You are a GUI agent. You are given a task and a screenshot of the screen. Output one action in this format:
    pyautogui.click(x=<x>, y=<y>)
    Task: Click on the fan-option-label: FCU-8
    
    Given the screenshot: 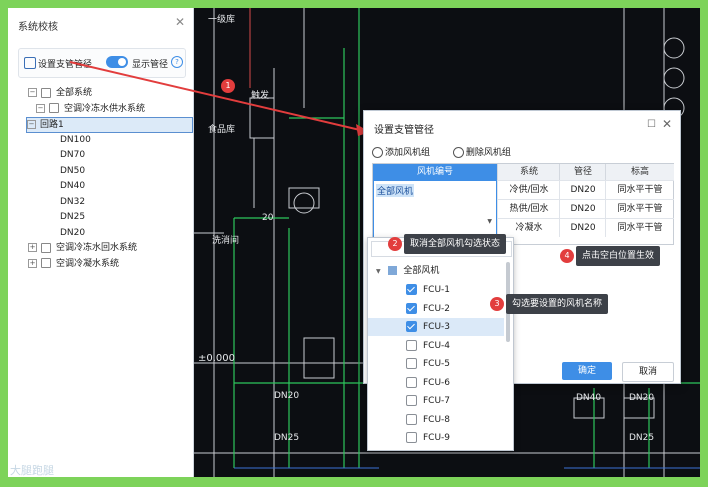 What is the action you would take?
    pyautogui.click(x=437, y=419)
    